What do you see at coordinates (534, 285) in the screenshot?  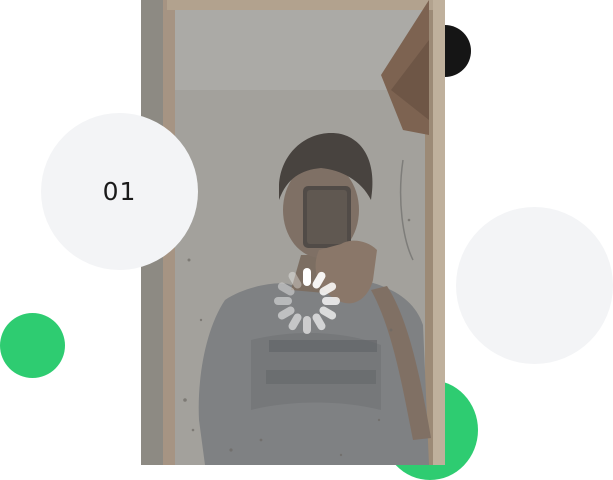 I see `decorative-gray-circle-right` at bounding box center [534, 285].